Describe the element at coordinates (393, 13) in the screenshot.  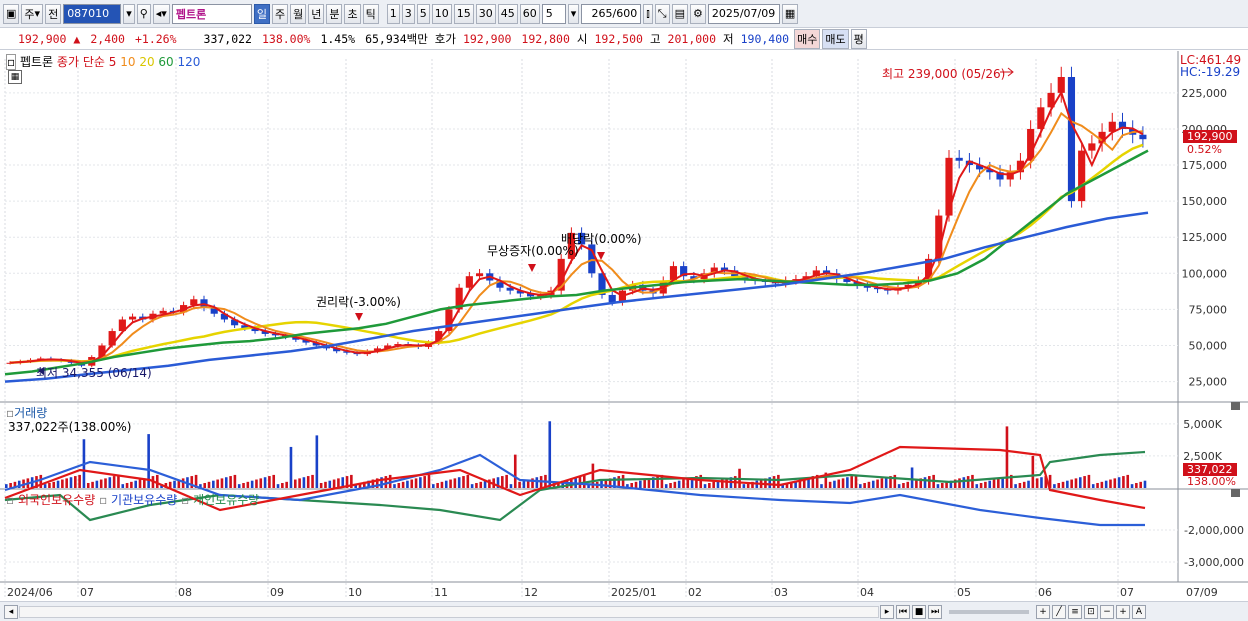
I see `interval-1-button: 1` at that location.